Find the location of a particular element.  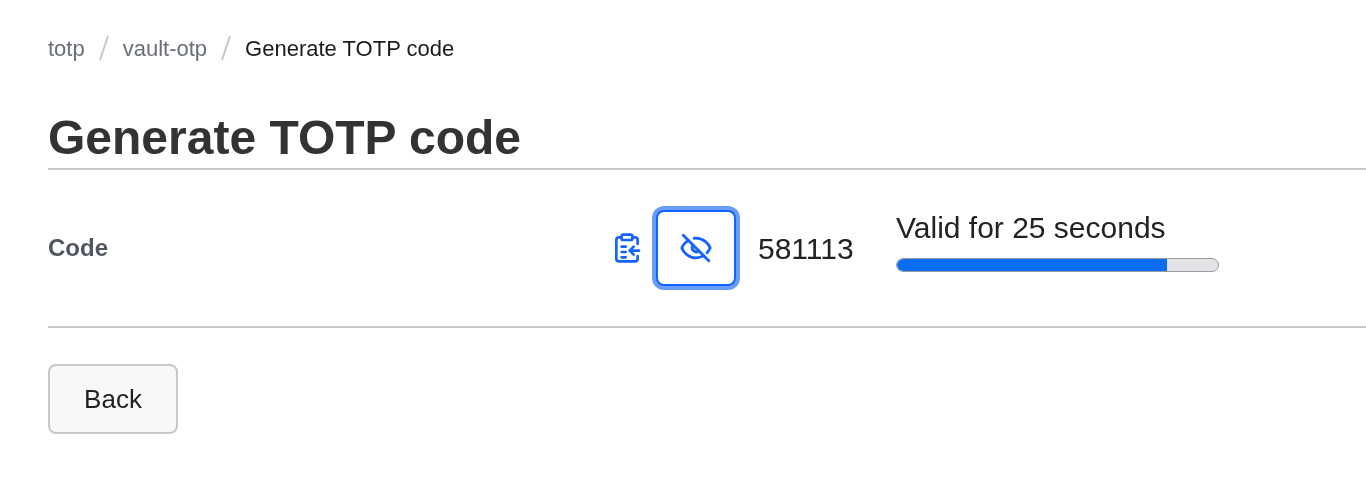

page-title: Generate TOTP code is located at coordinates (285, 138).